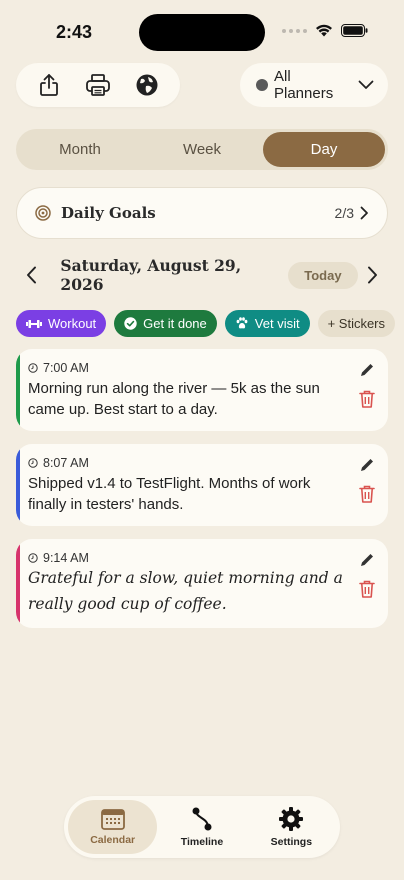 The height and width of the screenshot is (880, 404). I want to click on top-actions, so click(98, 85).